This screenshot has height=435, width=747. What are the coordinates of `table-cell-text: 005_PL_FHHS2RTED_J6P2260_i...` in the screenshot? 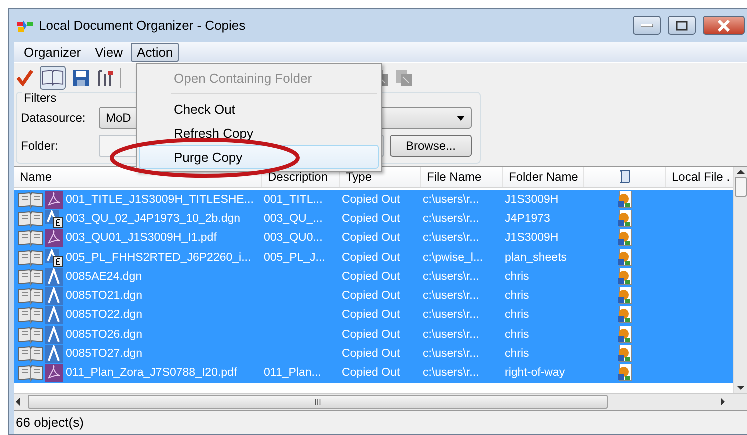 It's located at (158, 258).